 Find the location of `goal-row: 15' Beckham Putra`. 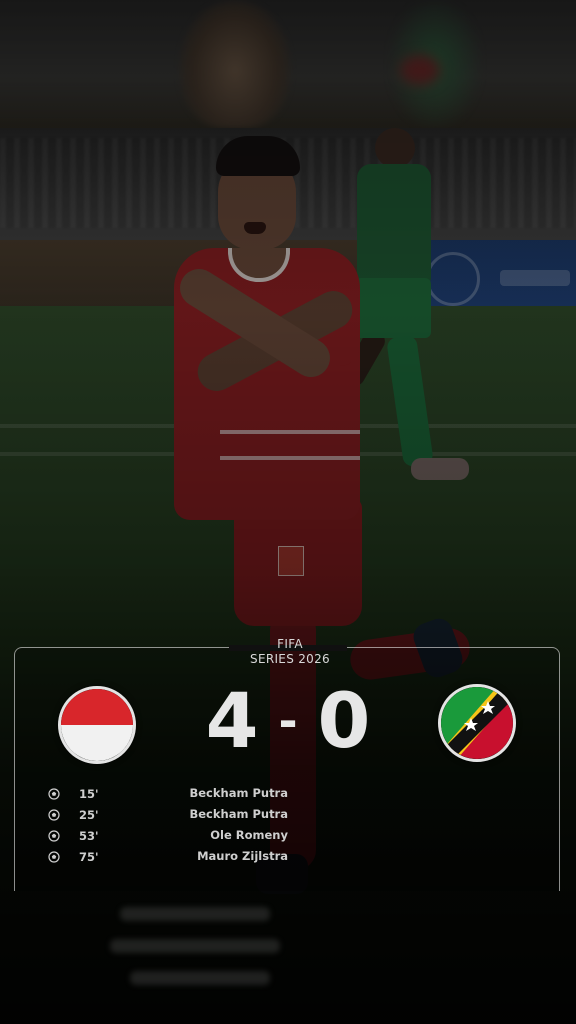

goal-row: 15' Beckham Putra is located at coordinates (168, 796).